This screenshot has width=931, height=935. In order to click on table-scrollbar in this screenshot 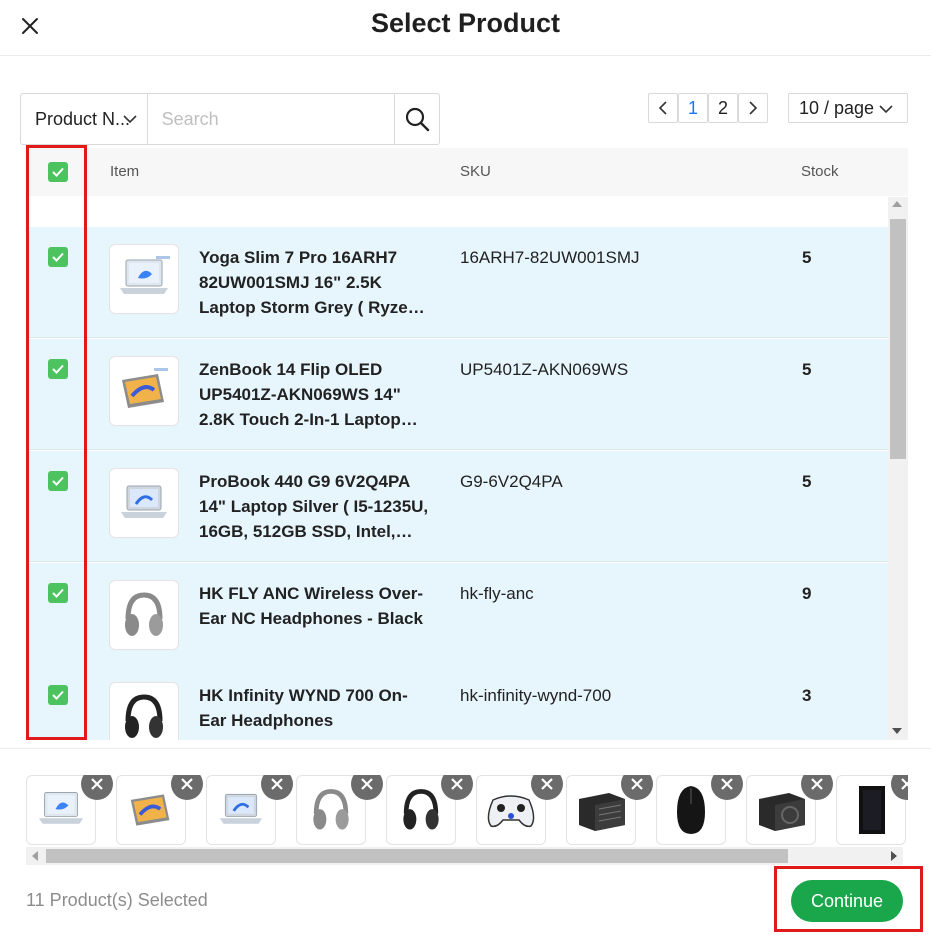, I will do `click(898, 468)`.